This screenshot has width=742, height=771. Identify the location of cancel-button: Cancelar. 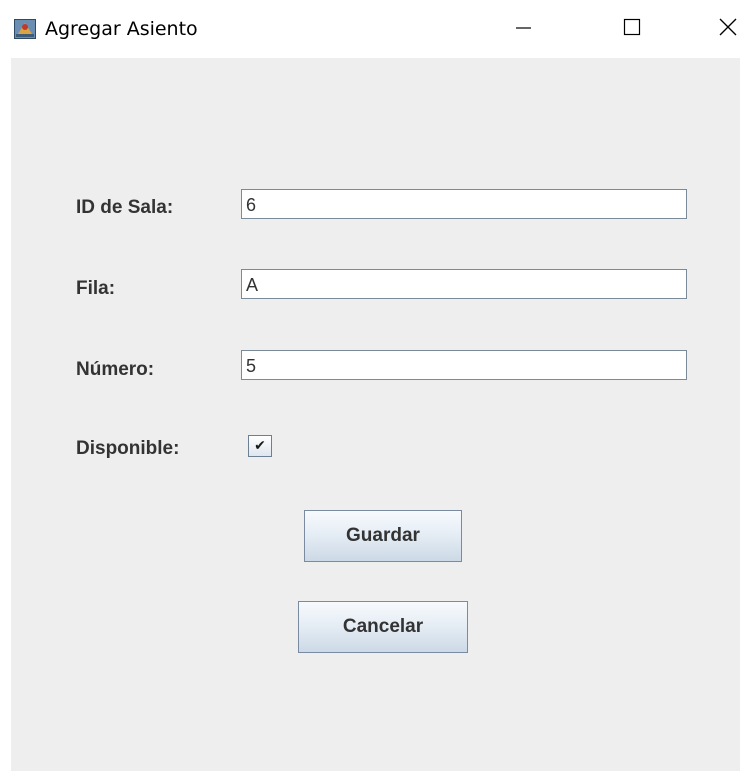
(383, 627).